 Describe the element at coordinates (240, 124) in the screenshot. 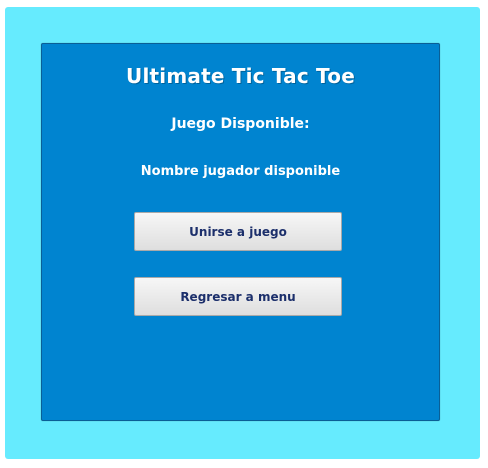

I see `available-game-heading: Juego Disponible:` at that location.